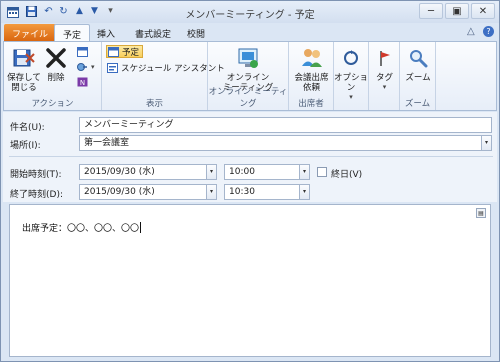 The width and height of the screenshot is (500, 362). I want to click on group-actions-label: アクション, so click(52, 104).